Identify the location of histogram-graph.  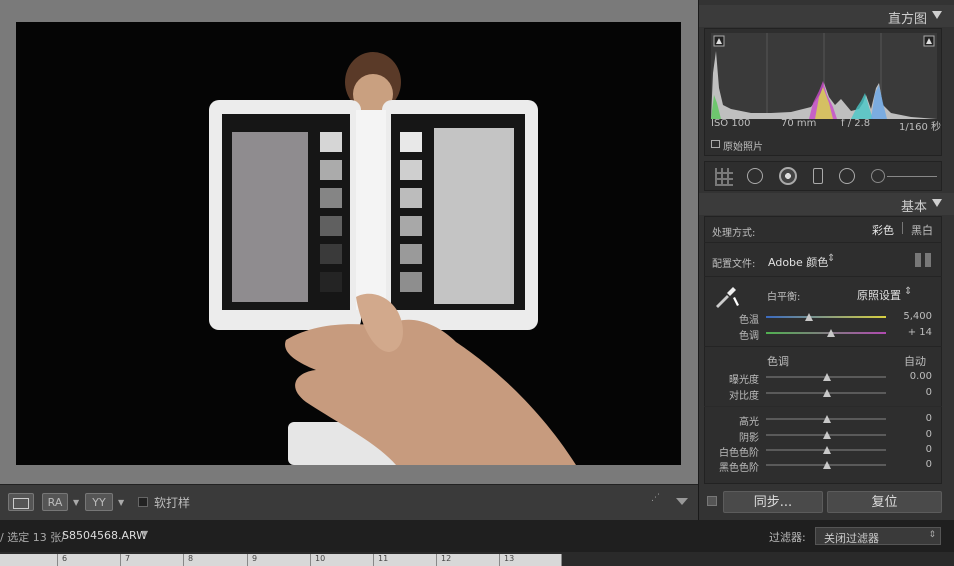
(824, 76).